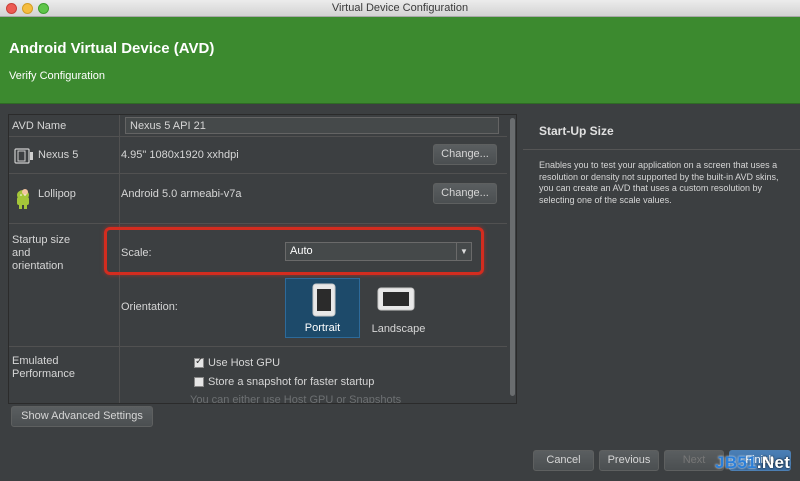 This screenshot has width=800, height=481. Describe the element at coordinates (181, 194) in the screenshot. I see `system-image-spec-text: Android 5.0 armeabi-v7a` at that location.